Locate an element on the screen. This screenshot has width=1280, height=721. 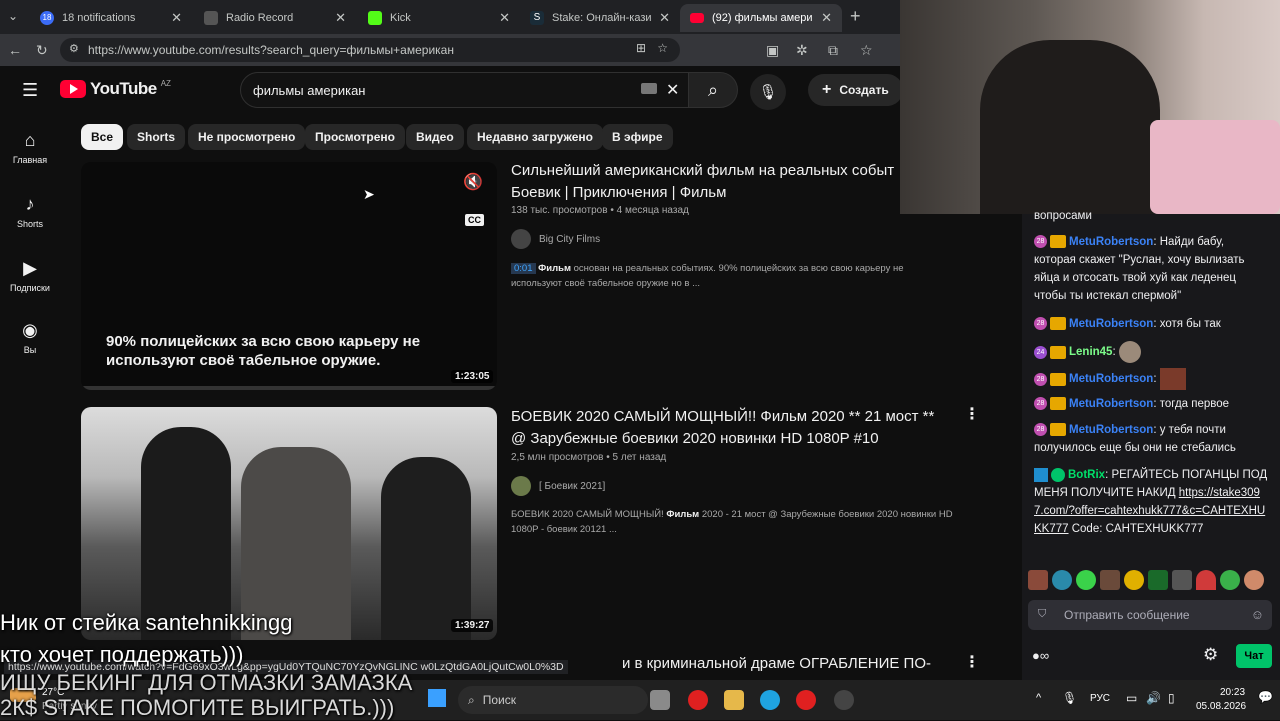
keyboard-icon is located at coordinates (649, 88).